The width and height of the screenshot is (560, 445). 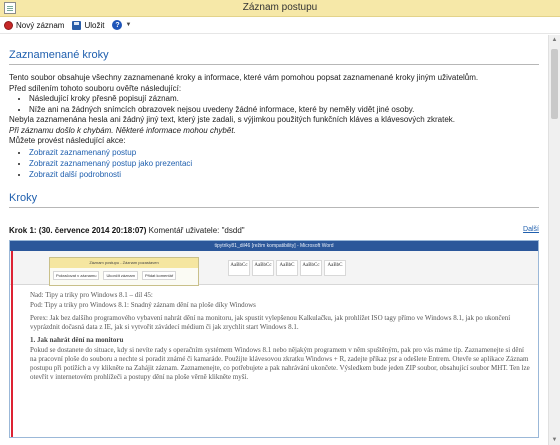 What do you see at coordinates (554, 240) in the screenshot?
I see `vertical-scrollbar: ▲ ▼` at bounding box center [554, 240].